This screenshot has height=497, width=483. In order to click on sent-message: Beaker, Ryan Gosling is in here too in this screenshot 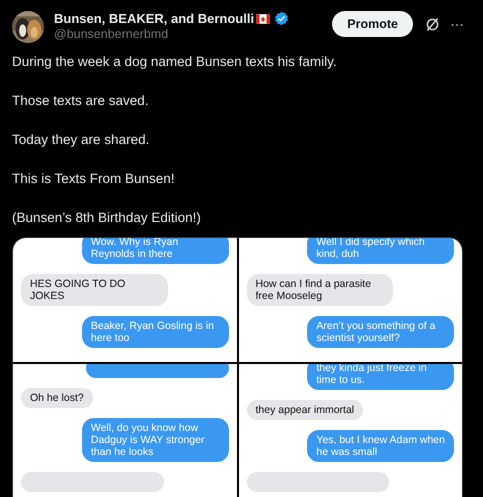, I will do `click(155, 332)`.